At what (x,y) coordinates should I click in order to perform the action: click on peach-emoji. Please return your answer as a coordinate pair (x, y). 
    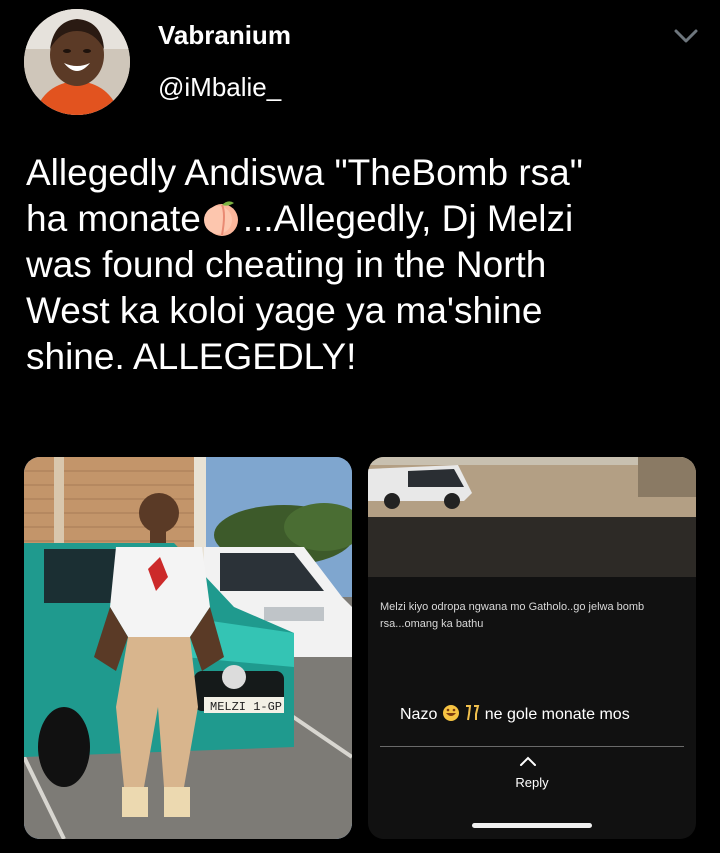
    Looking at the image, I should click on (220, 218).